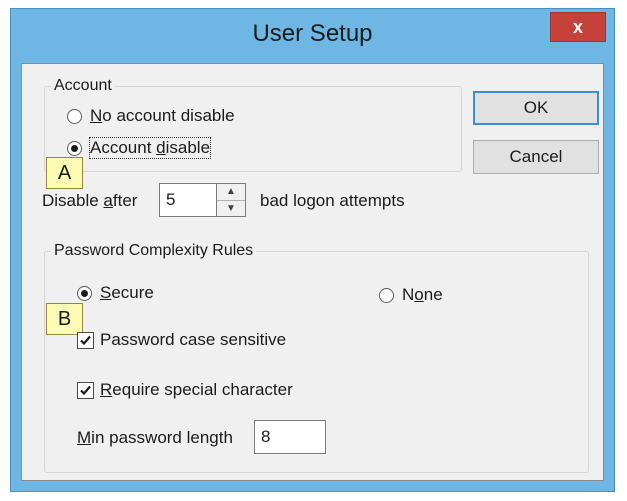 This screenshot has width=627, height=501. I want to click on callout-a: A, so click(64, 173).